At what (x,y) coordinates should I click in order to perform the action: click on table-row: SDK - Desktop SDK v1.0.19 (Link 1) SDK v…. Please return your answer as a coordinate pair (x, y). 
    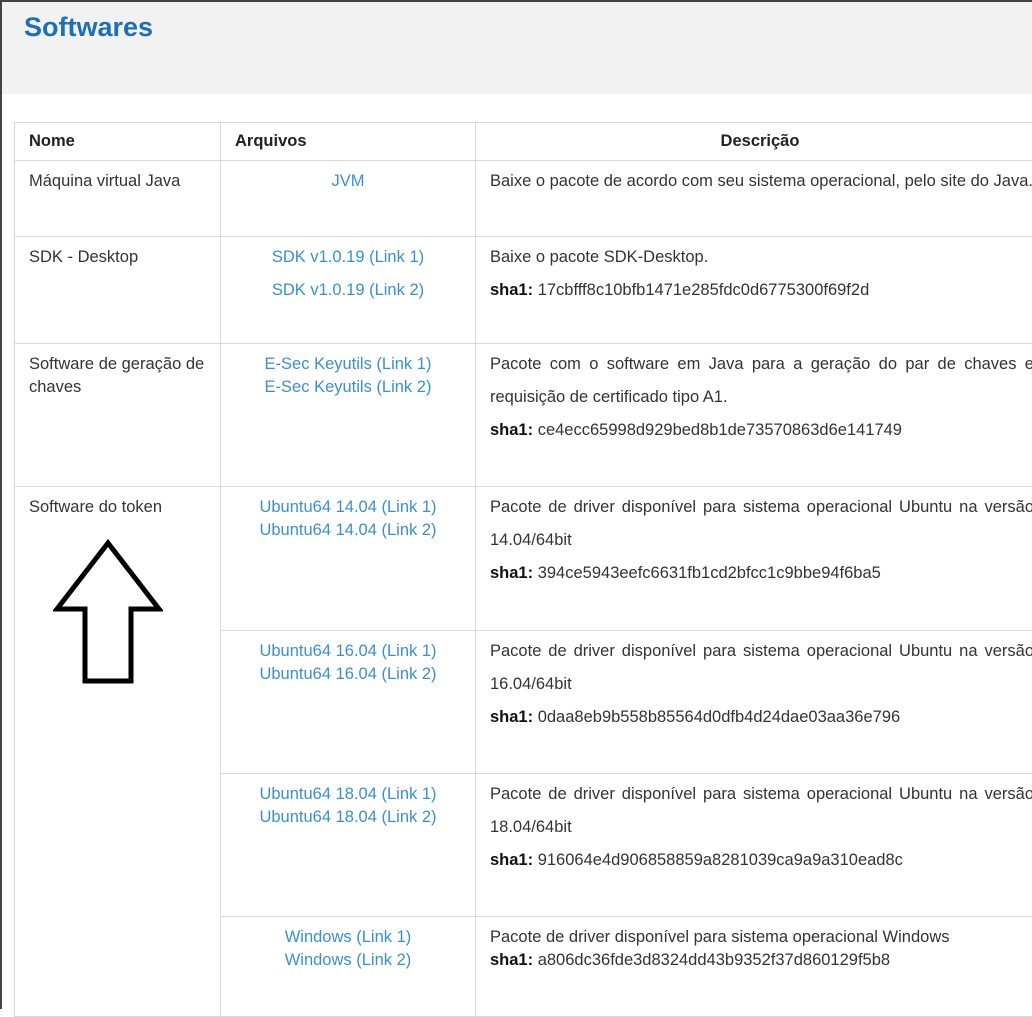
    Looking at the image, I should click on (523, 290).